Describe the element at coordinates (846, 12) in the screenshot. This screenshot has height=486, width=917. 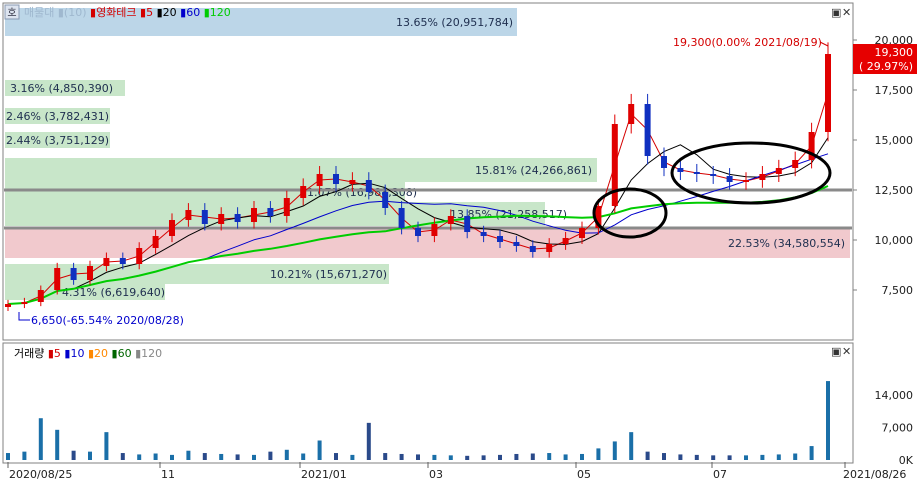
I see `price-panel-close-button: ✕` at that location.